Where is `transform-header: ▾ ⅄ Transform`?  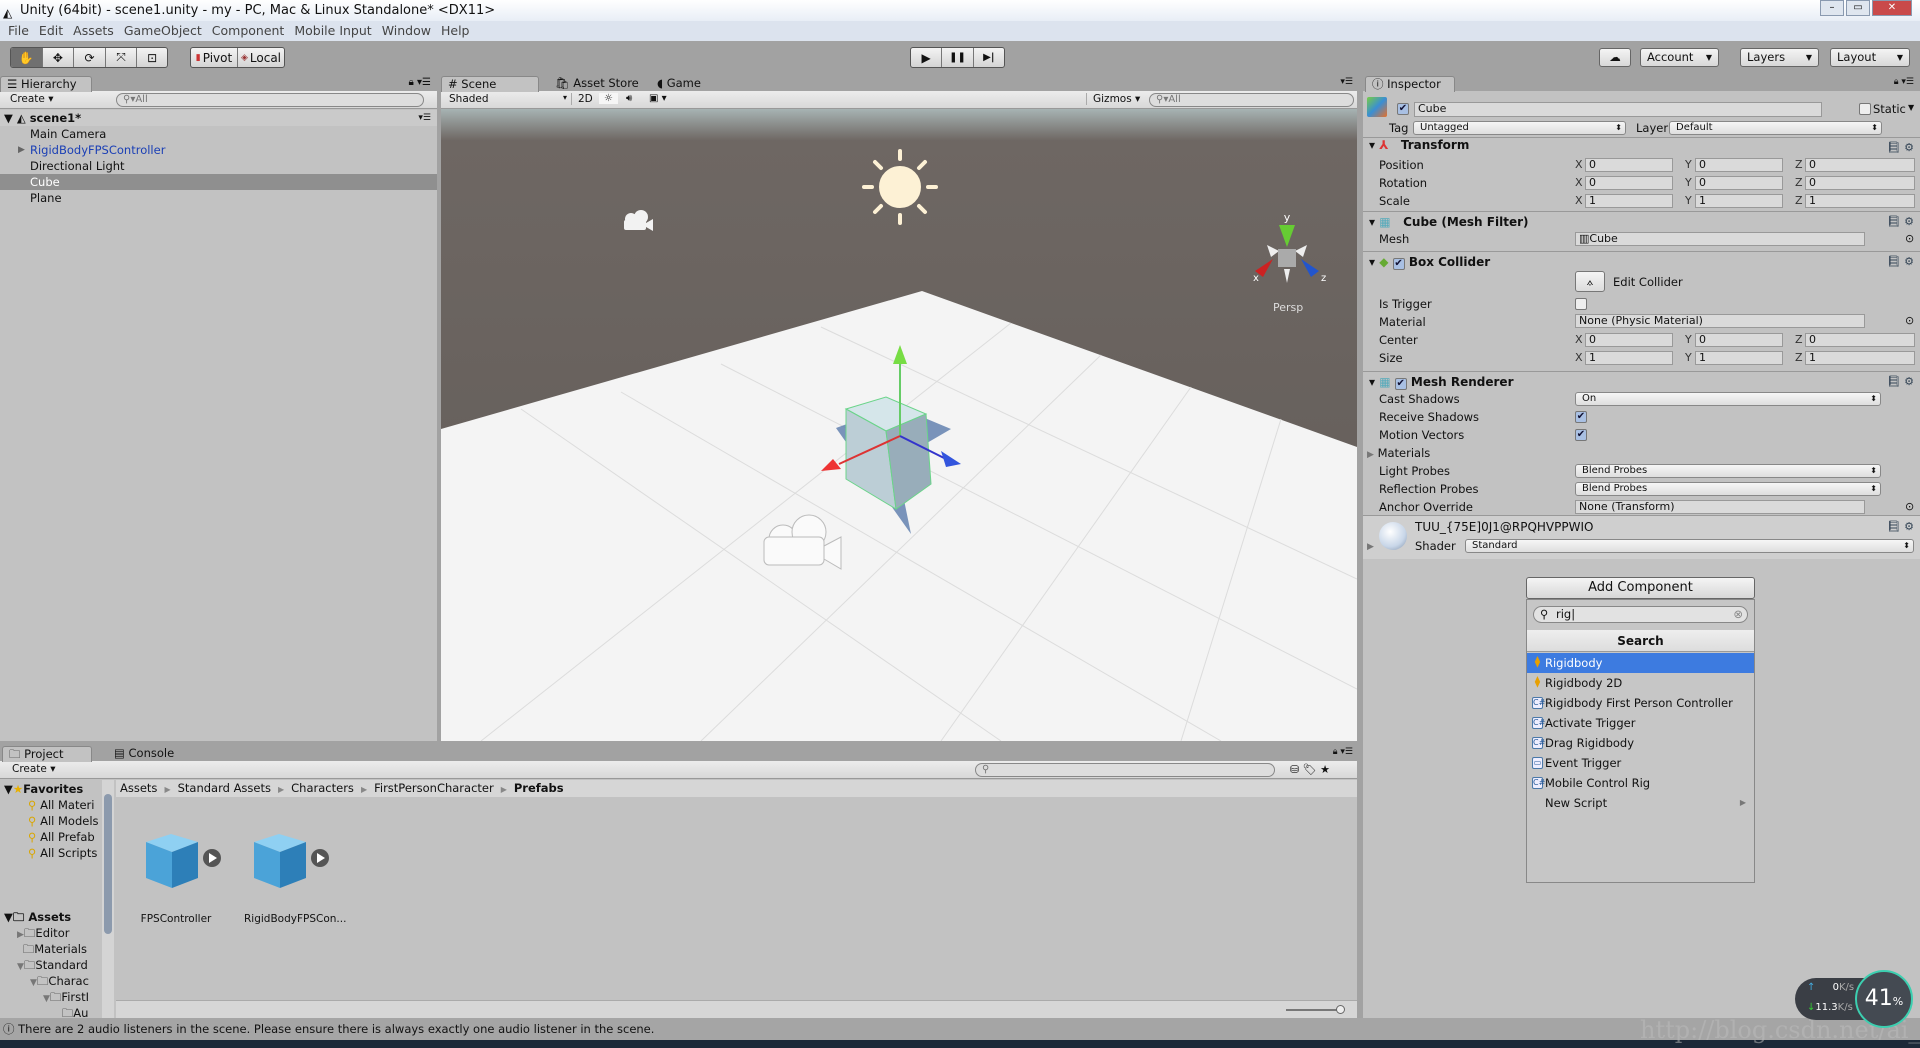 transform-header: ▾ ⅄ Transform is located at coordinates (1419, 145).